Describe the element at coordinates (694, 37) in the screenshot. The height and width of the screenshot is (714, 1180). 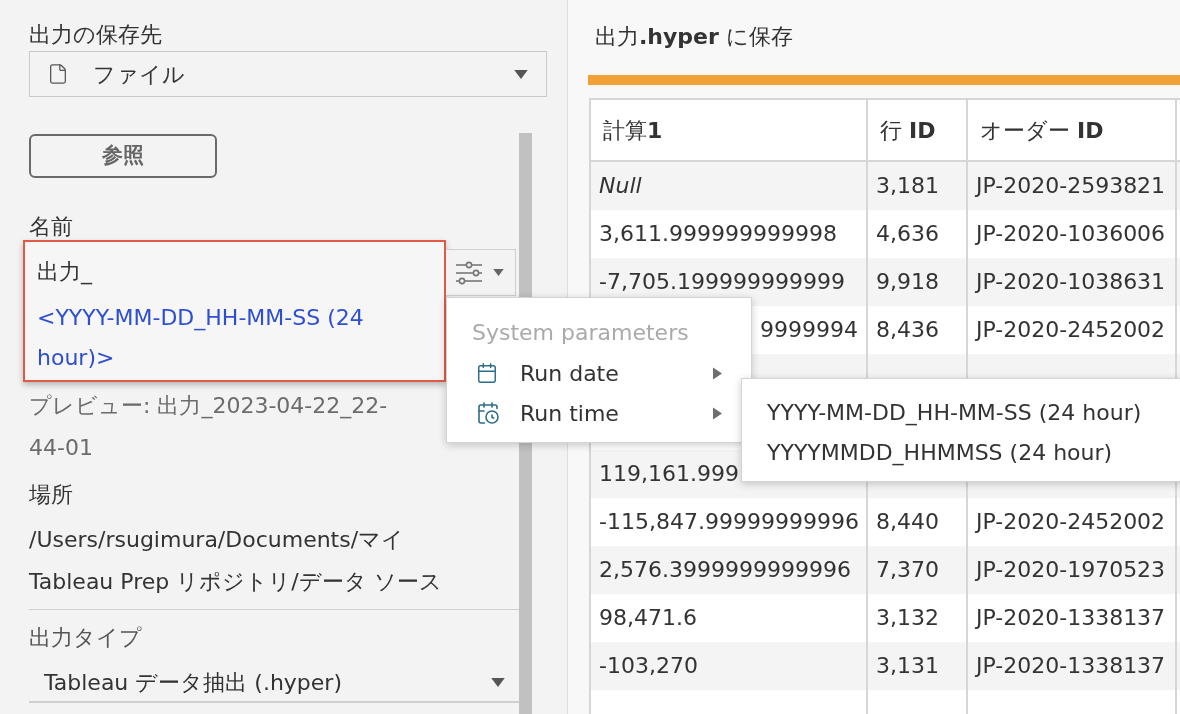
I see `pane-title: 出力.hyper に保存` at that location.